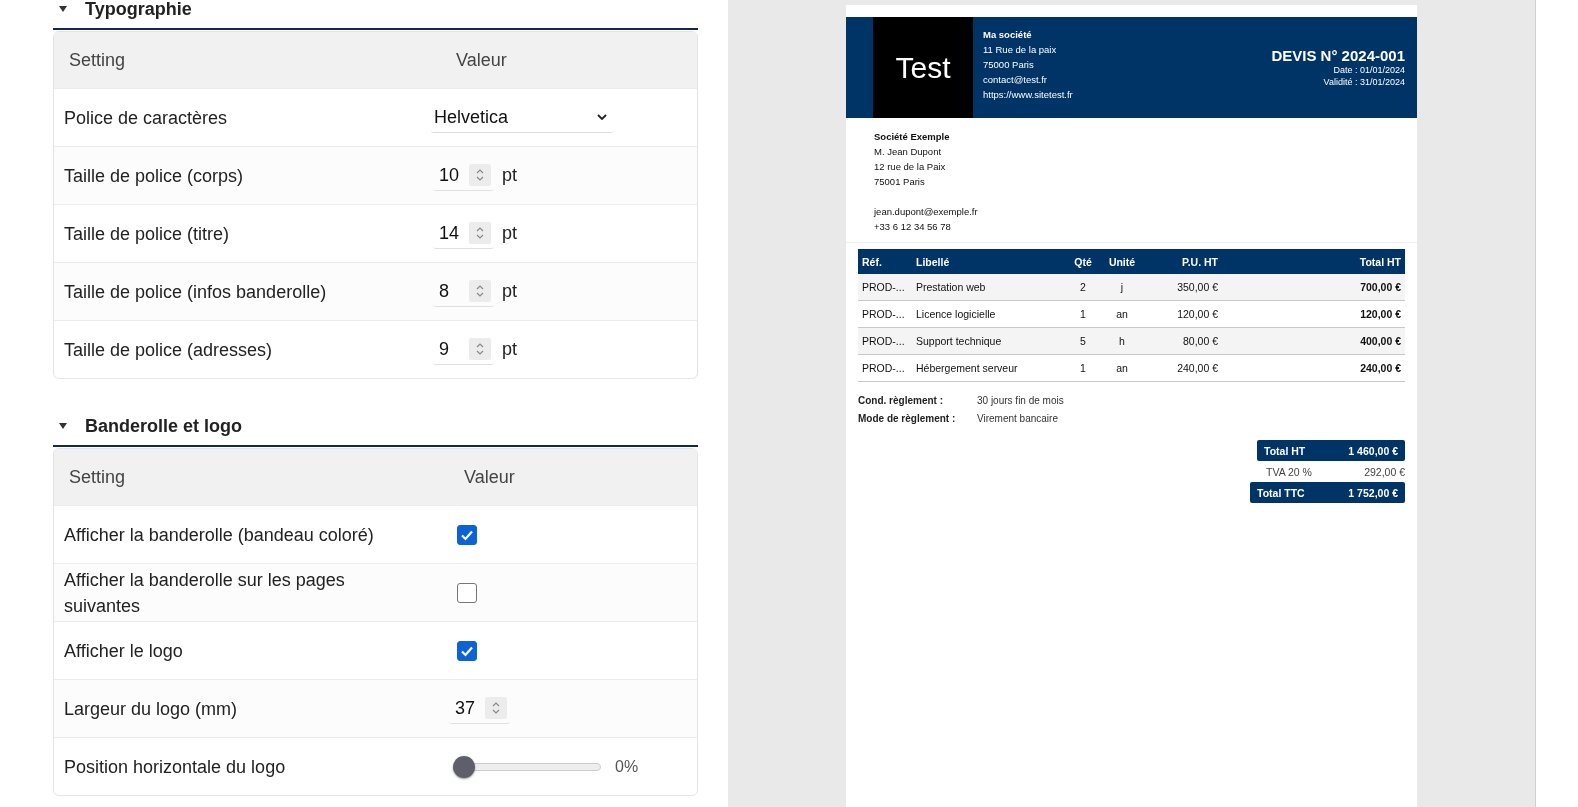  What do you see at coordinates (923, 67) in the screenshot?
I see `logo: Test` at bounding box center [923, 67].